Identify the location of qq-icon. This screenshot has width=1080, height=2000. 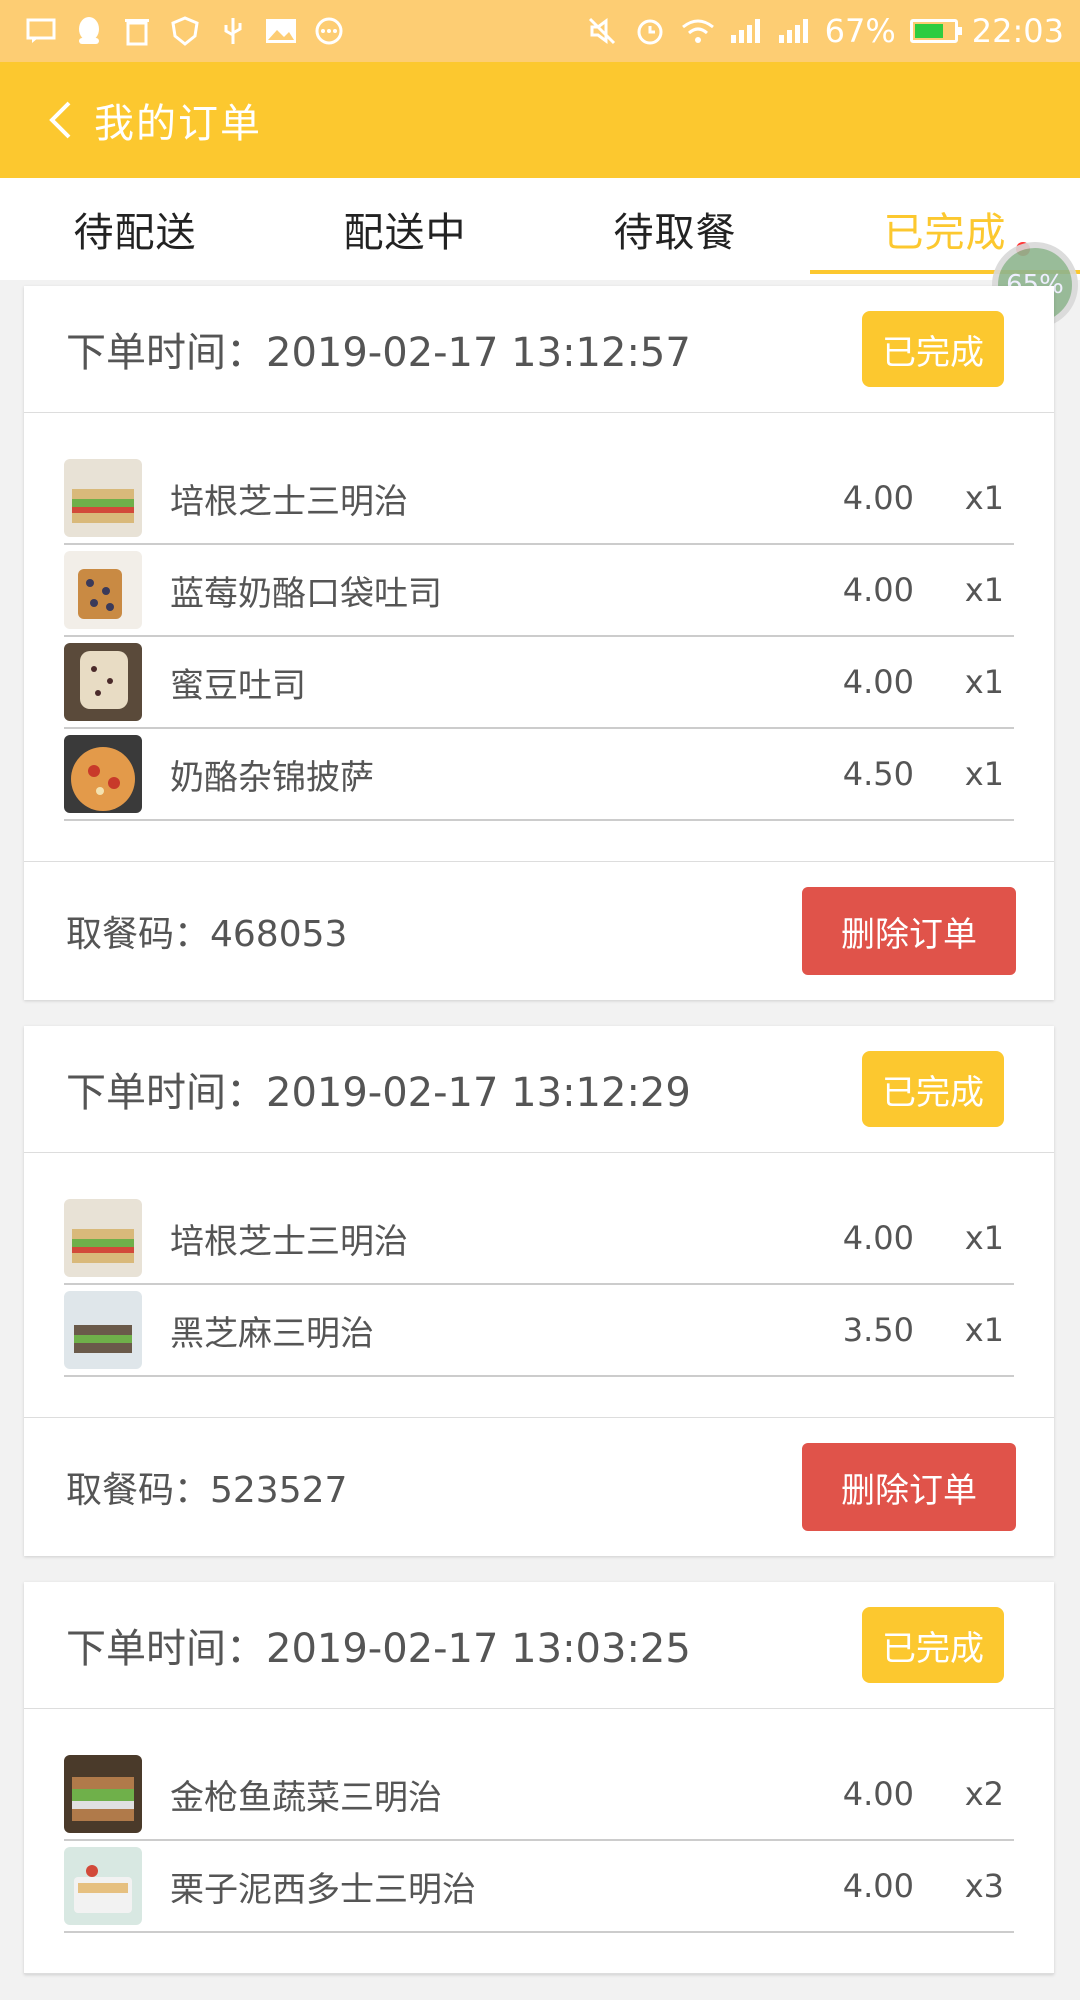
(89, 31).